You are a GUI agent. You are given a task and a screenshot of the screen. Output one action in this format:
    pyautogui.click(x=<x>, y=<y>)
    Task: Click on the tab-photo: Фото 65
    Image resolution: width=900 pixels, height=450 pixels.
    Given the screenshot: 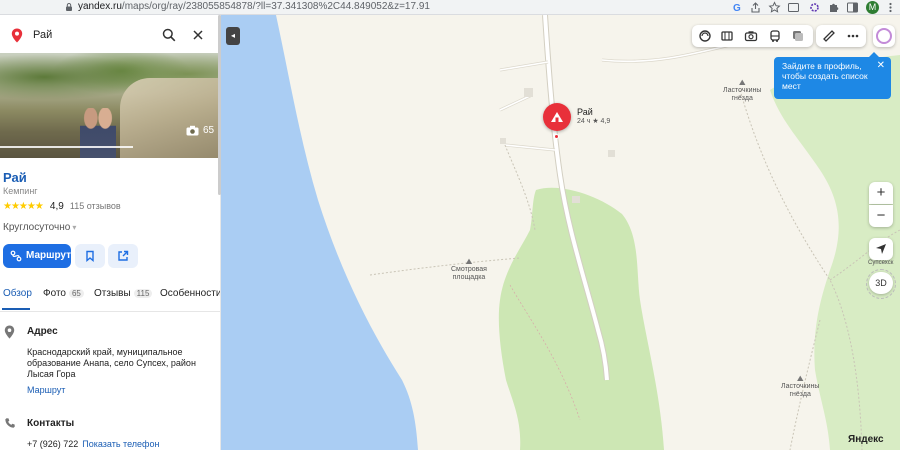 What is the action you would take?
    pyautogui.click(x=63, y=293)
    